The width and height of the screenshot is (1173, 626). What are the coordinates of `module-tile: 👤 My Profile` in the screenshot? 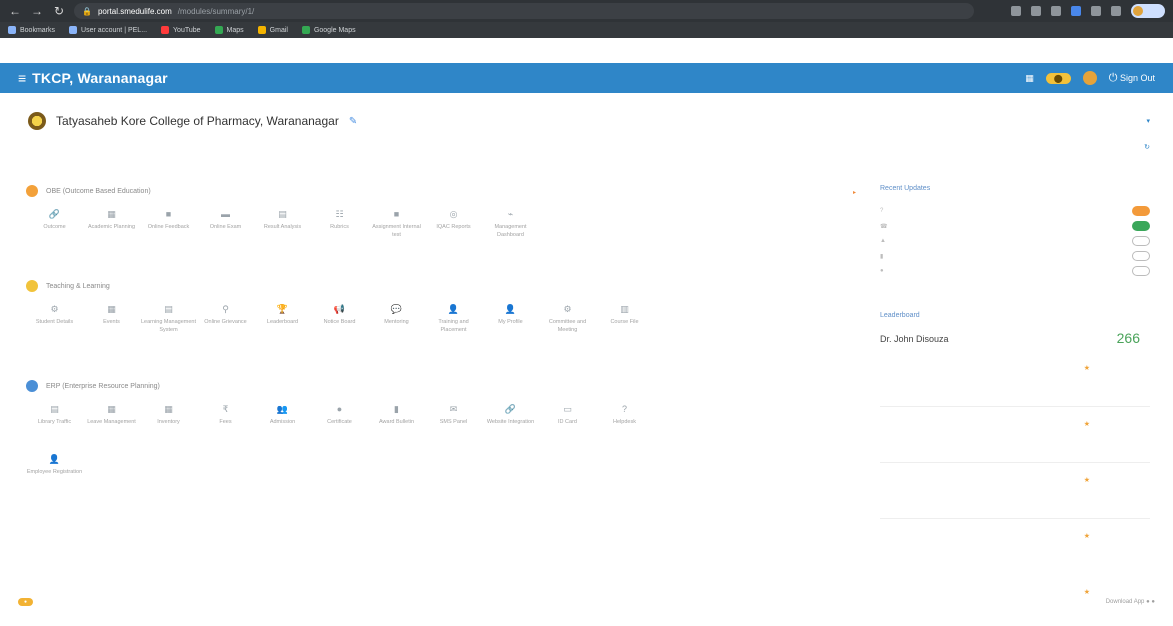 It's located at (510, 319).